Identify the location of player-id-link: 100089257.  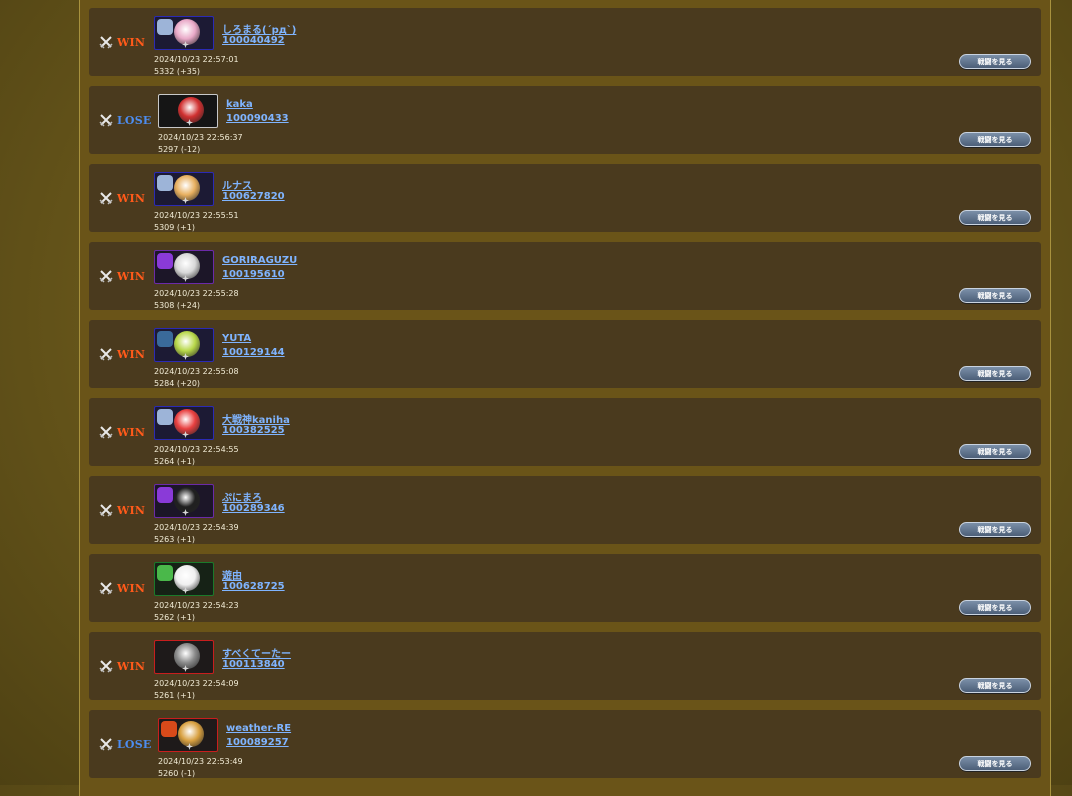
(257, 742).